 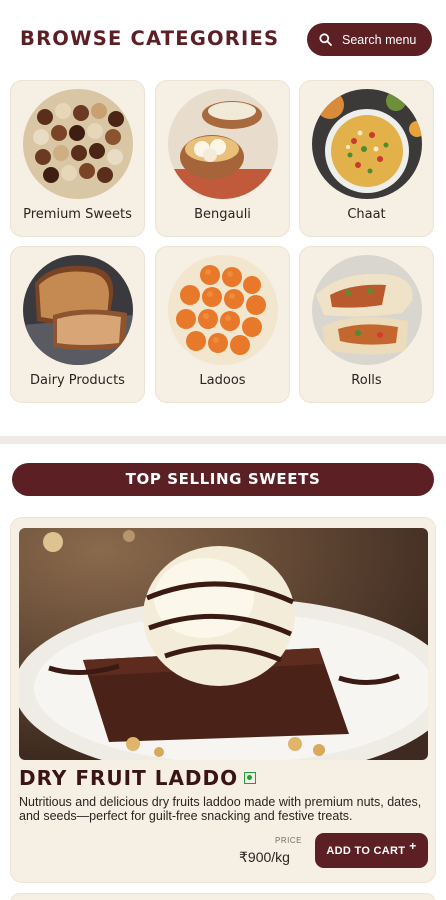 What do you see at coordinates (366, 850) in the screenshot?
I see `add-to-cart-label: ADD TO CART` at bounding box center [366, 850].